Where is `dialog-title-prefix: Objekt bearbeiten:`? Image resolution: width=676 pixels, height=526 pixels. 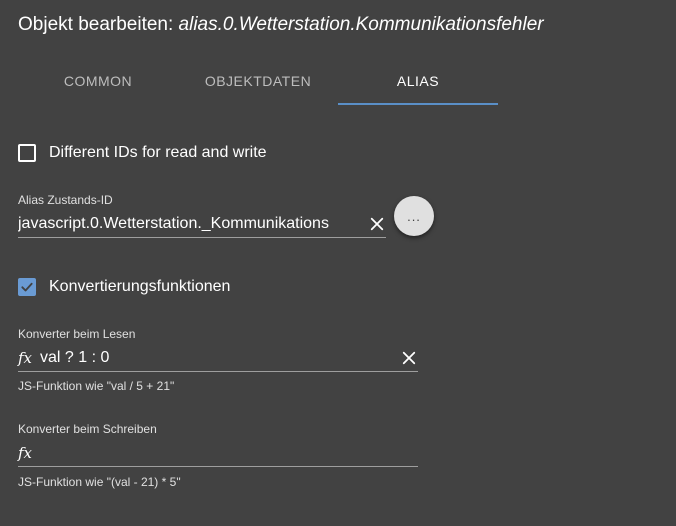
dialog-title-prefix: Objekt bearbeiten: is located at coordinates (98, 24).